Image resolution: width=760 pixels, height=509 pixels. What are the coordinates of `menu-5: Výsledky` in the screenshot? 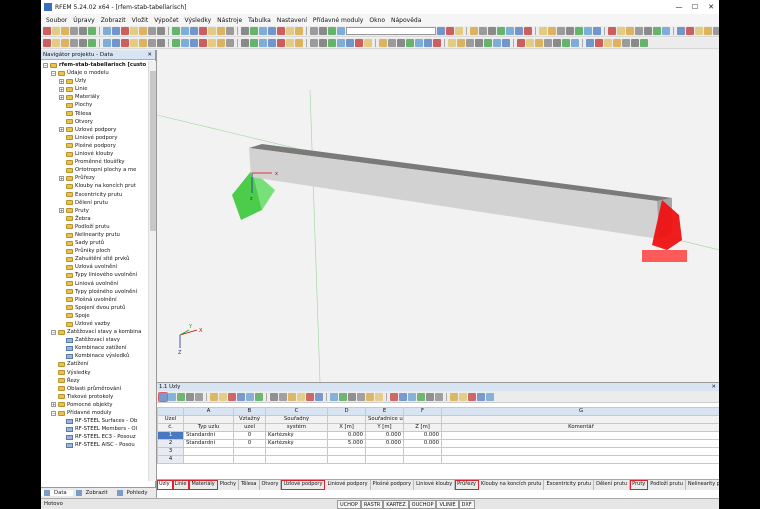 It's located at (198, 20).